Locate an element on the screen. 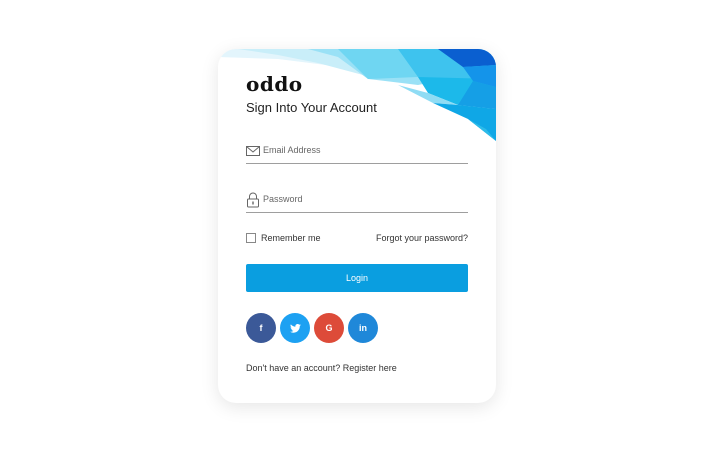 The height and width of the screenshot is (450, 720). password-input is located at coordinates (363, 199).